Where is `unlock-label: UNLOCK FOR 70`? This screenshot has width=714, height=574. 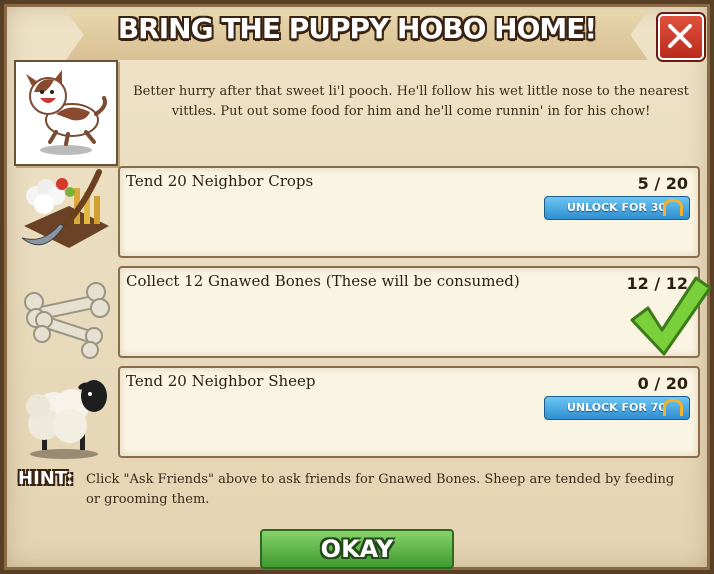
unlock-label: UNLOCK FOR 70 is located at coordinates (617, 407).